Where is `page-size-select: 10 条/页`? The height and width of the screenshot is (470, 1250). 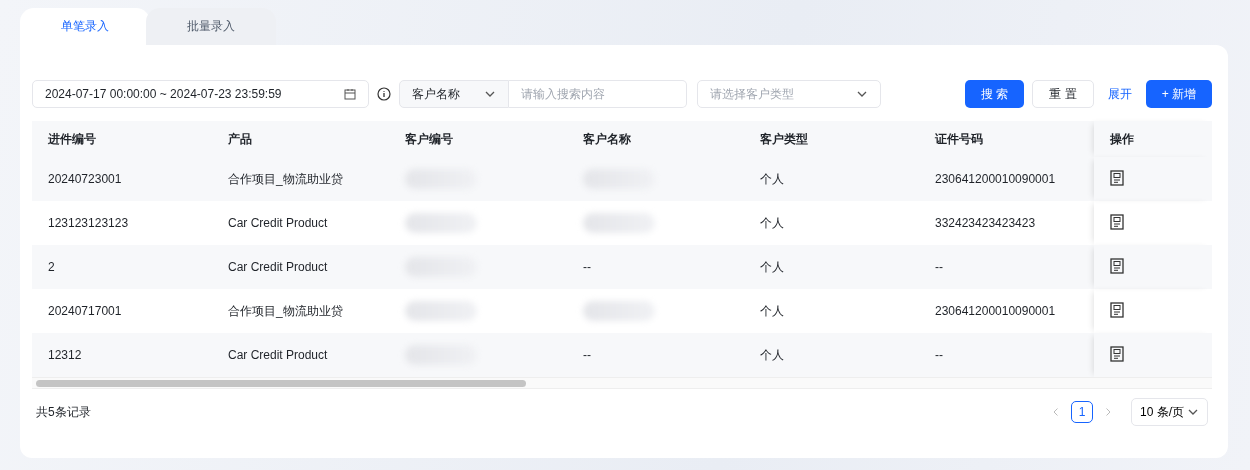 page-size-select: 10 条/页 is located at coordinates (1169, 412).